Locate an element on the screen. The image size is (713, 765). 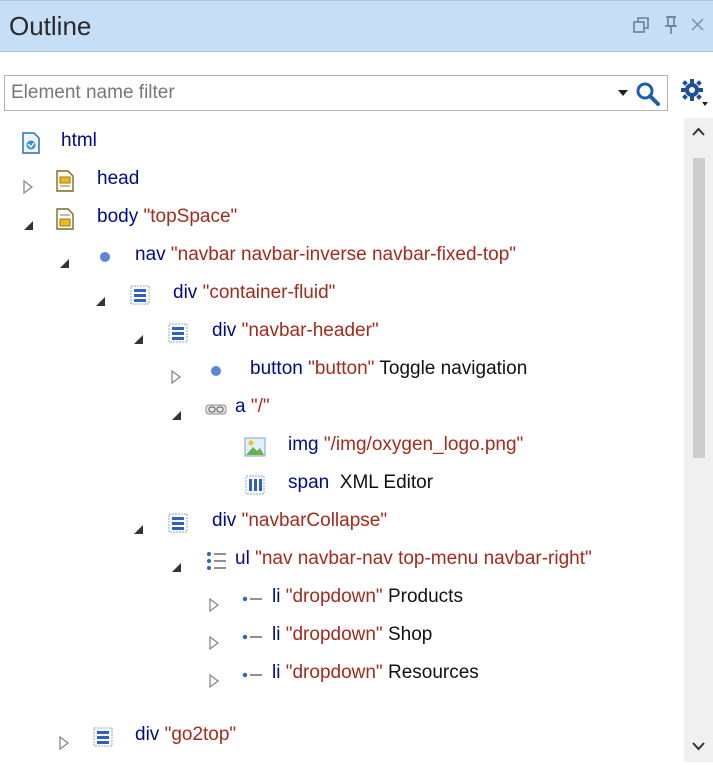
node-tag: a is located at coordinates (240, 406).